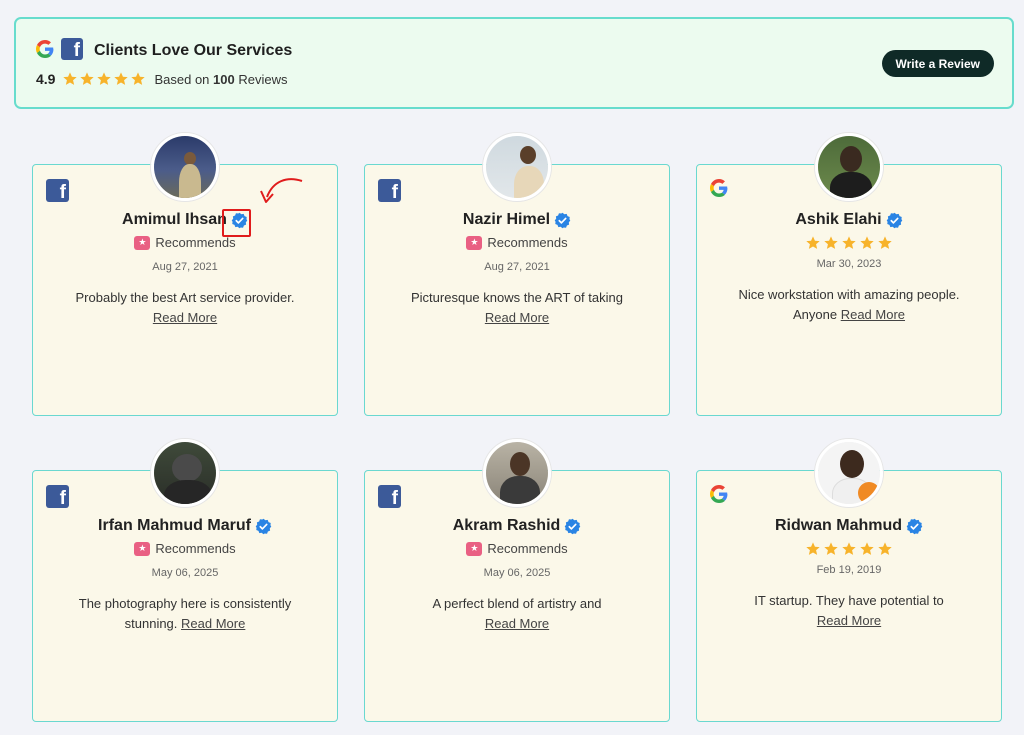 The image size is (1024, 735). I want to click on reviewer-name: Ashik Elahi, so click(838, 219).